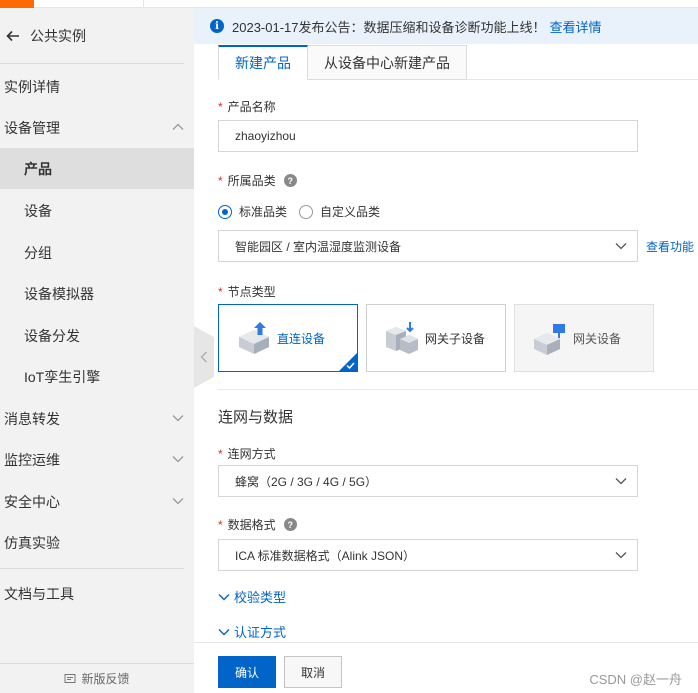 Image resolution: width=698 pixels, height=693 pixels. I want to click on data-format-label: * 数据格式 ?, so click(257, 524).